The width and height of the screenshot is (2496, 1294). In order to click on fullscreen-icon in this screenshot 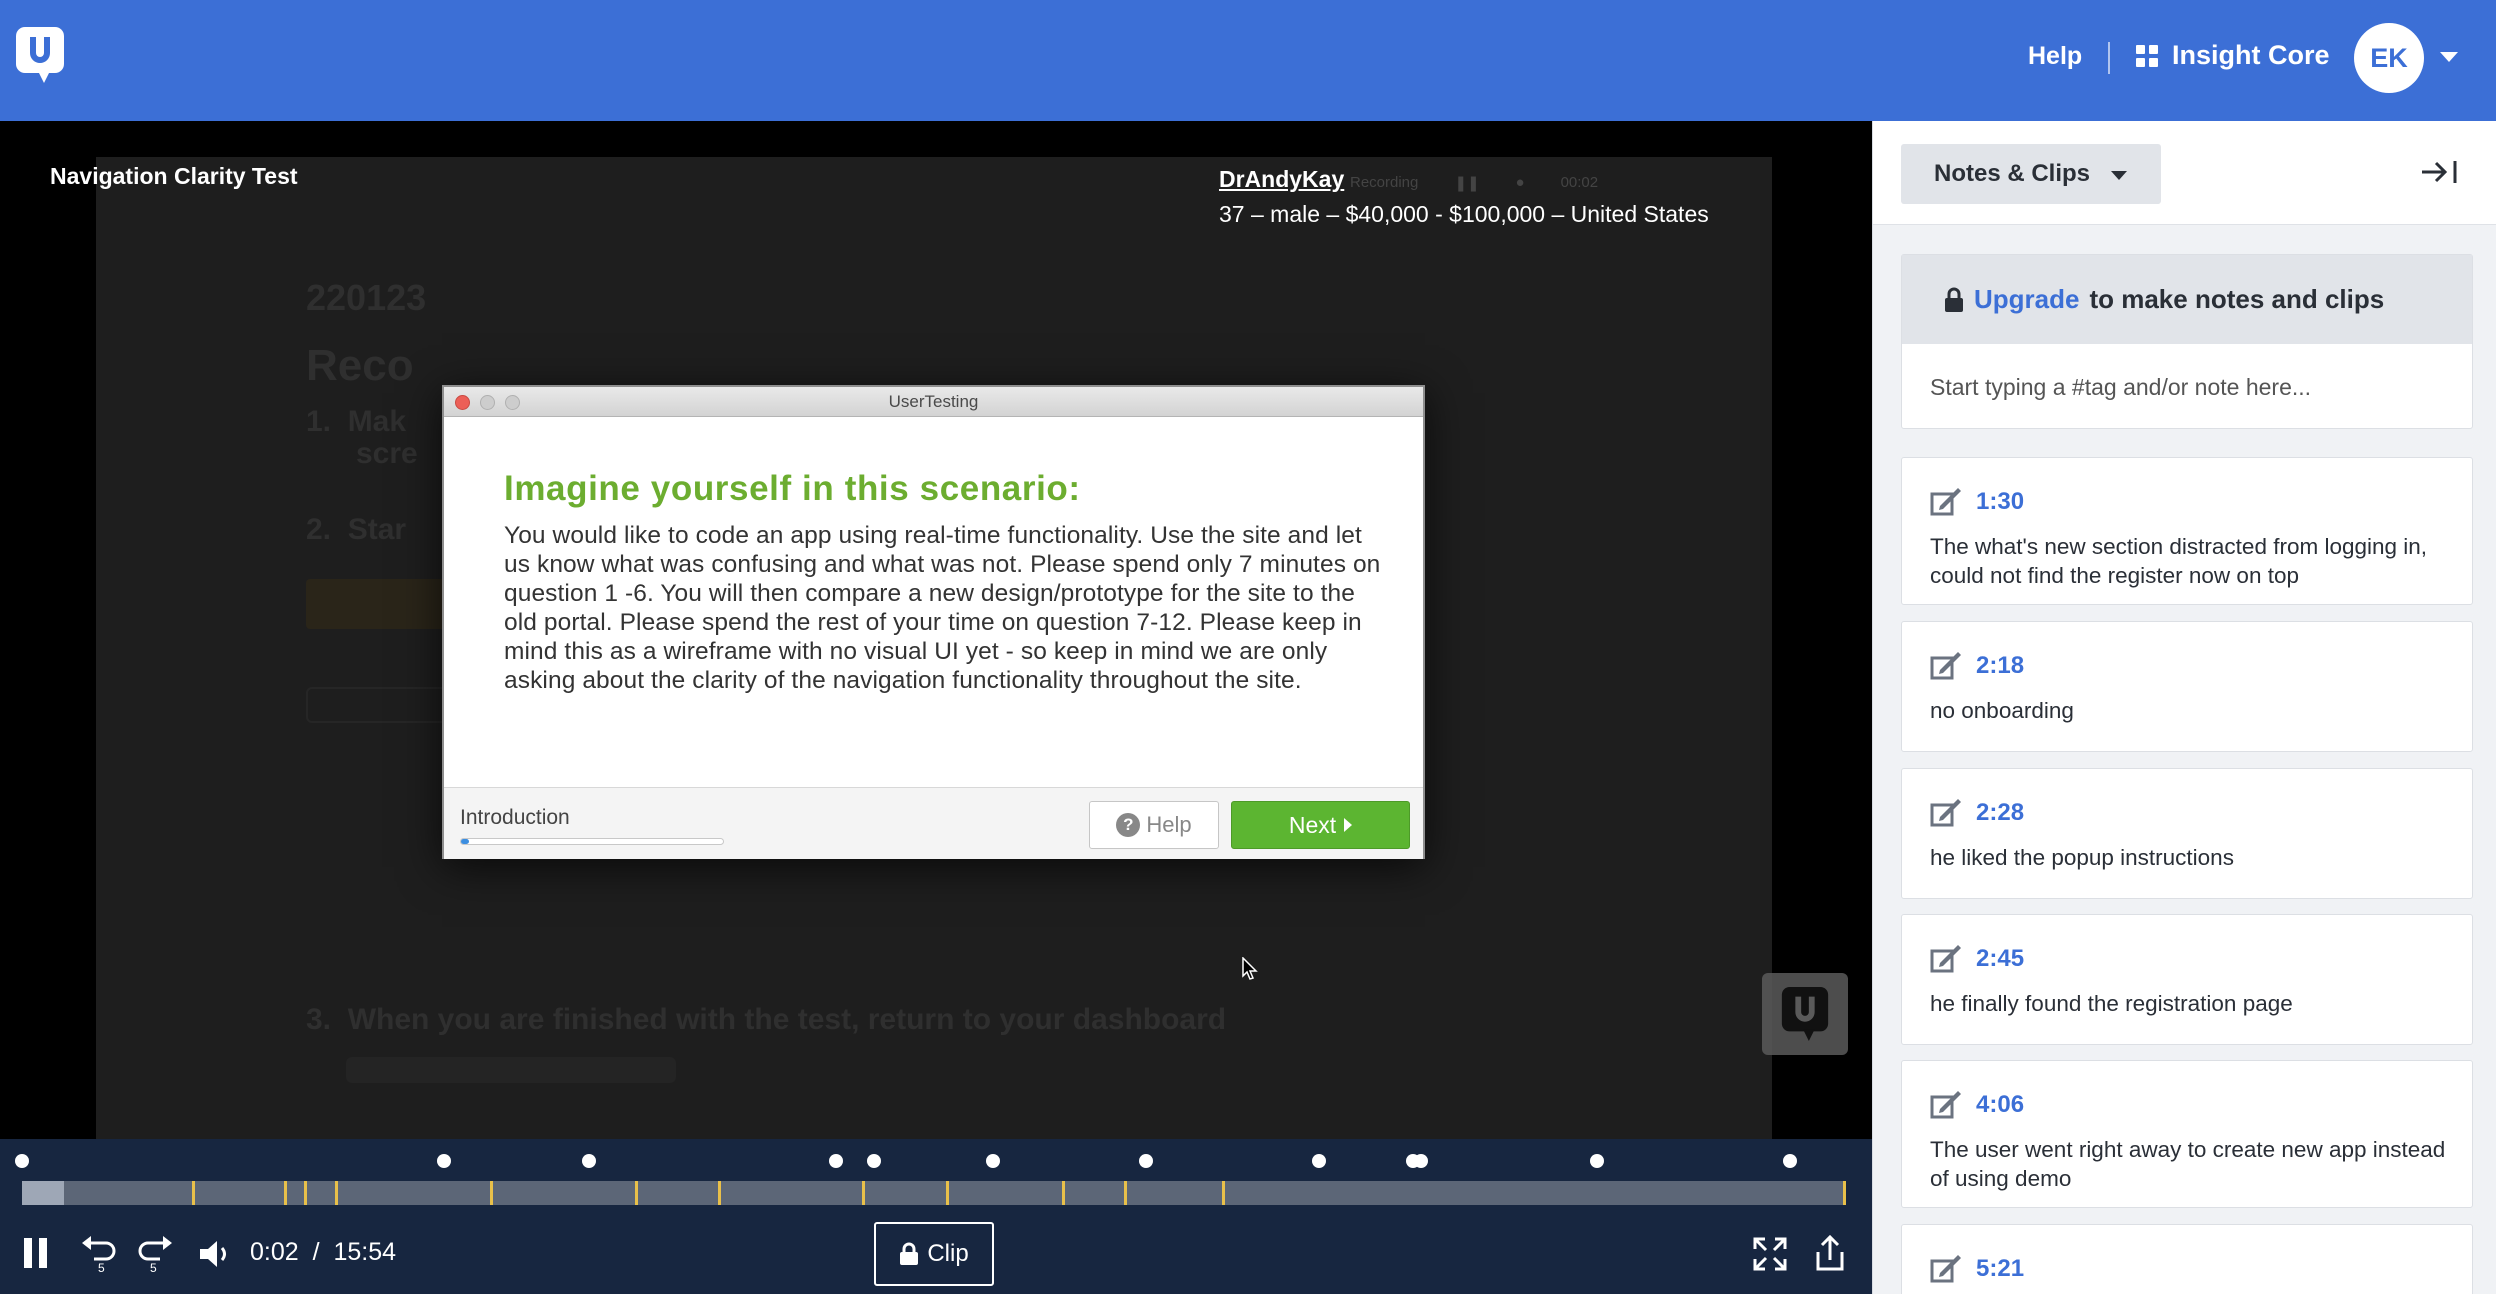, I will do `click(1770, 1254)`.